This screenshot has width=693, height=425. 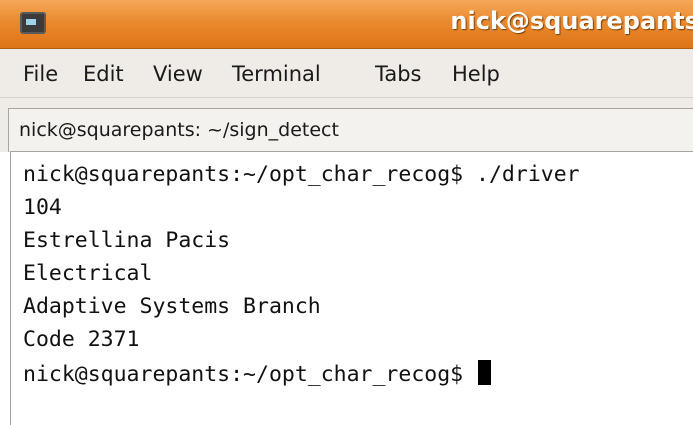 I want to click on terminal-line: Estrellina Pacis, so click(x=127, y=240).